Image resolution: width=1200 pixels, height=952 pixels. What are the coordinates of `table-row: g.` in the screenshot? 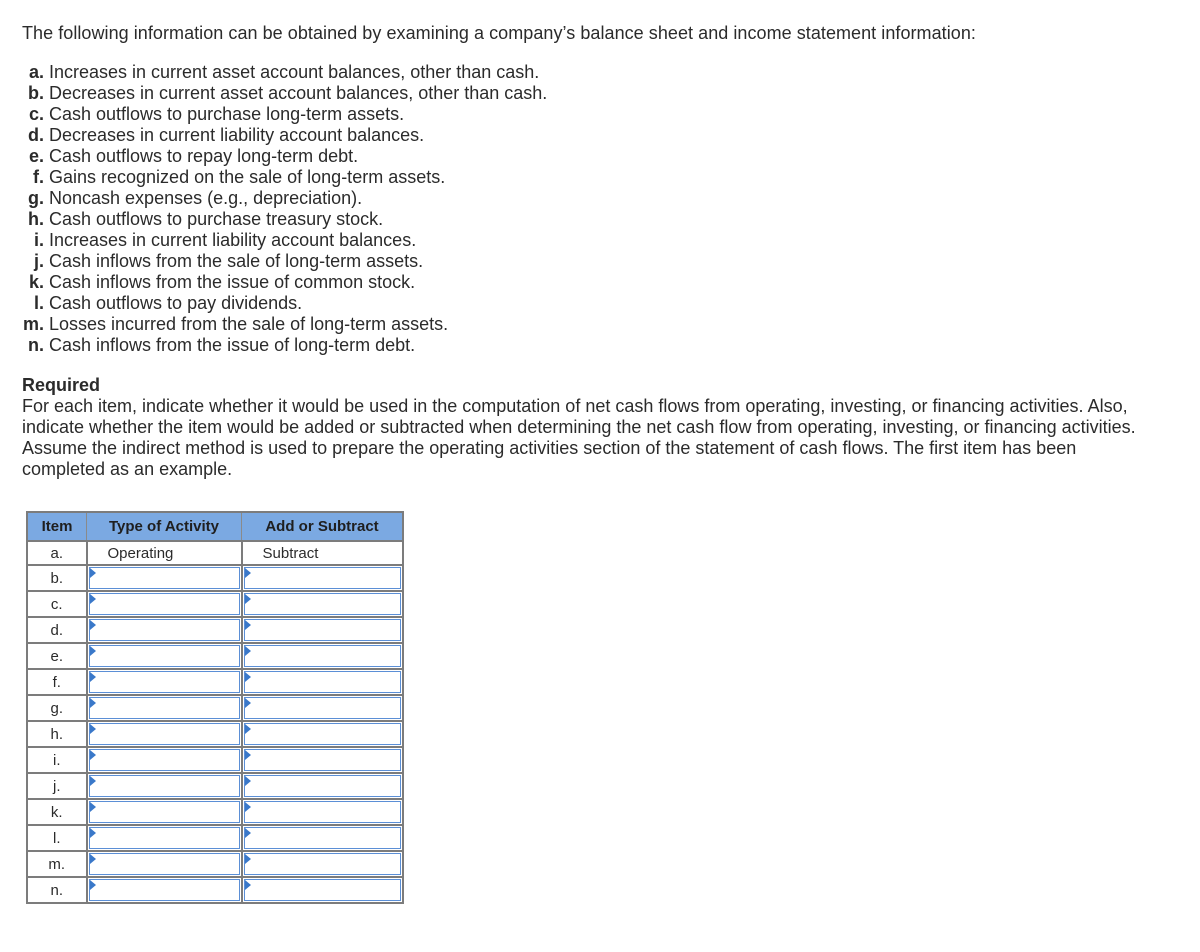 It's located at (215, 708).